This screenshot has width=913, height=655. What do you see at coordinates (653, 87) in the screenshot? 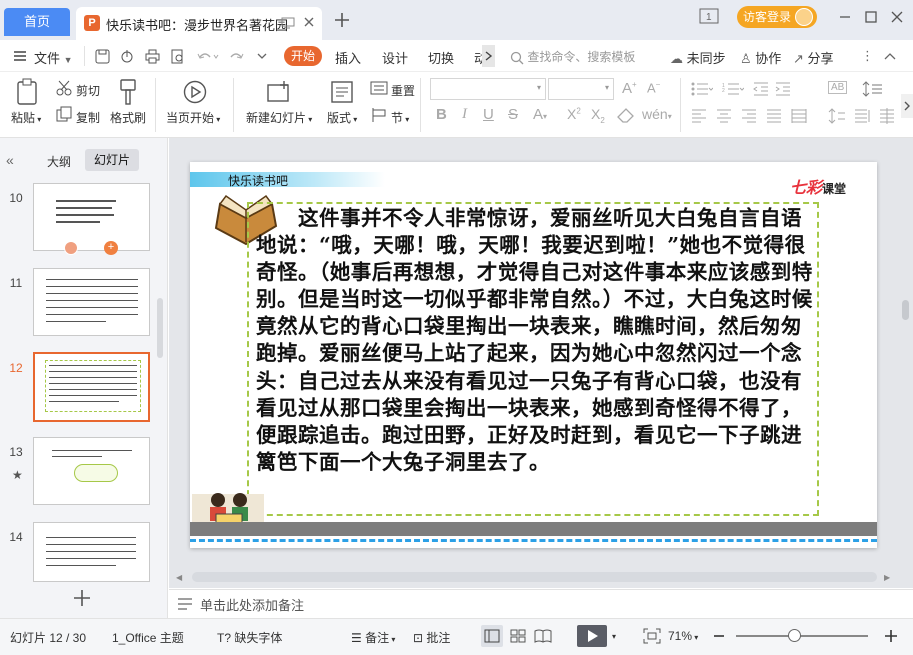
I see `decrease-font-size-icon: A−` at bounding box center [653, 87].